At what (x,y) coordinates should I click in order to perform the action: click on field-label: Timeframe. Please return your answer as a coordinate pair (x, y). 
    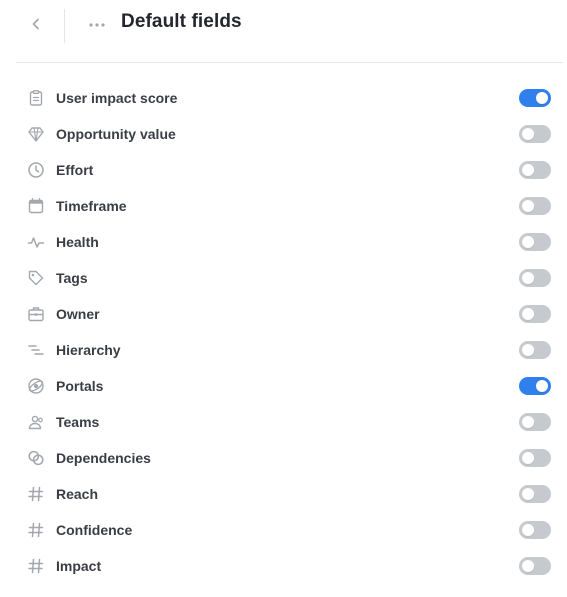
    Looking at the image, I should click on (91, 206).